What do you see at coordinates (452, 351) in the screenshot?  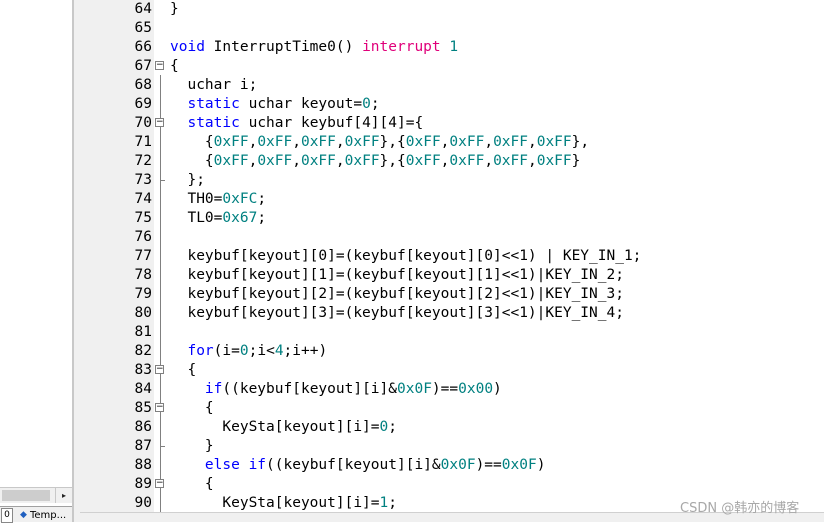 I see `code-line: 82 for(i=0;i<4;i++)` at bounding box center [452, 351].